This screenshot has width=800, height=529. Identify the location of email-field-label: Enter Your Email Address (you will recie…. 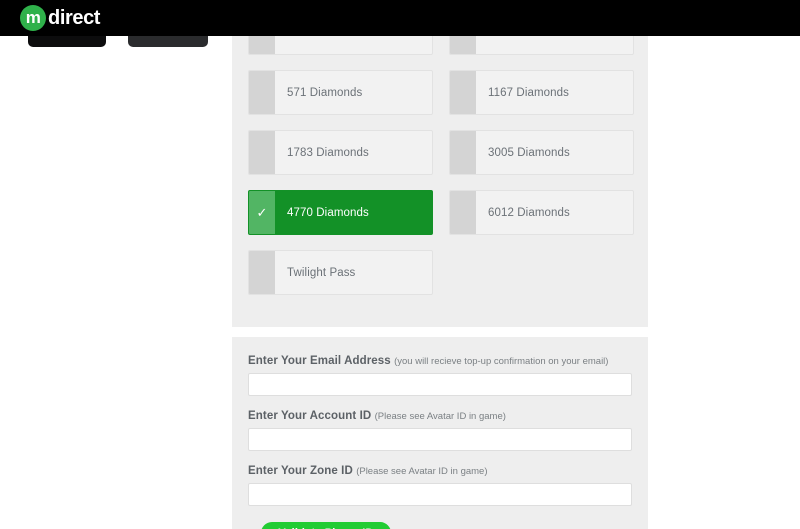
(440, 361).